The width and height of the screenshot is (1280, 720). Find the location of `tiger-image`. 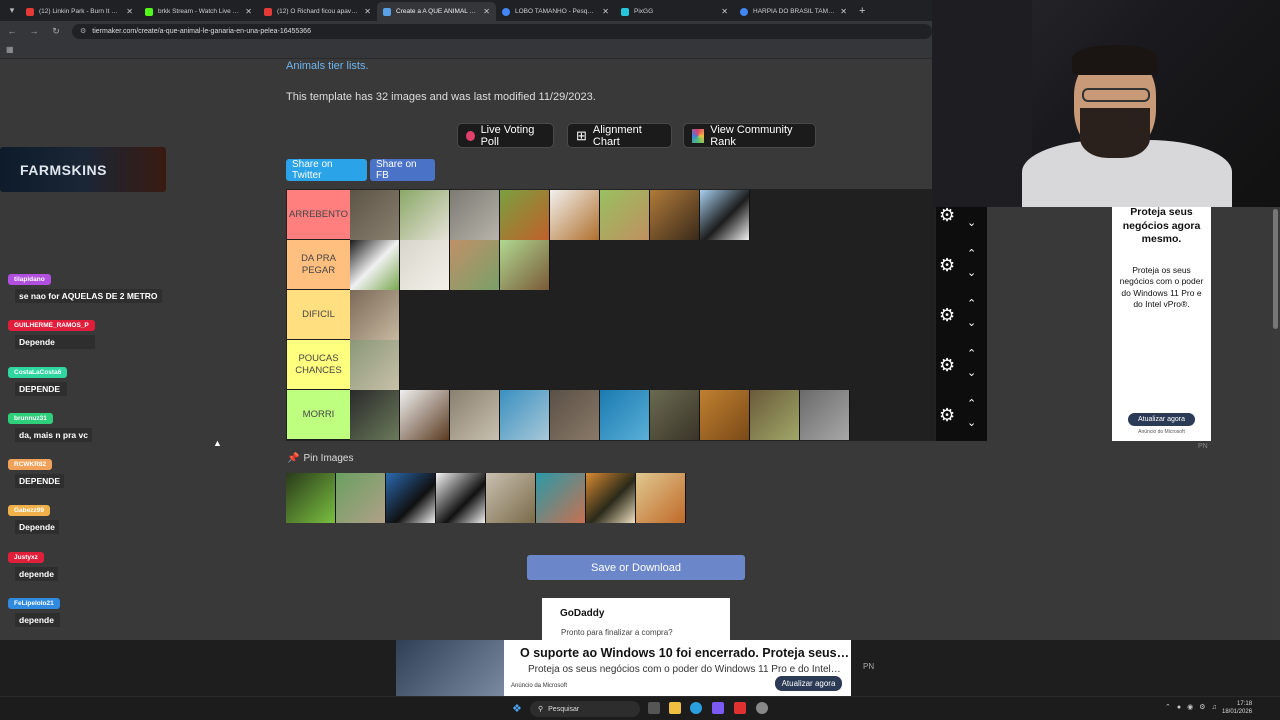

tiger-image is located at coordinates (611, 498).